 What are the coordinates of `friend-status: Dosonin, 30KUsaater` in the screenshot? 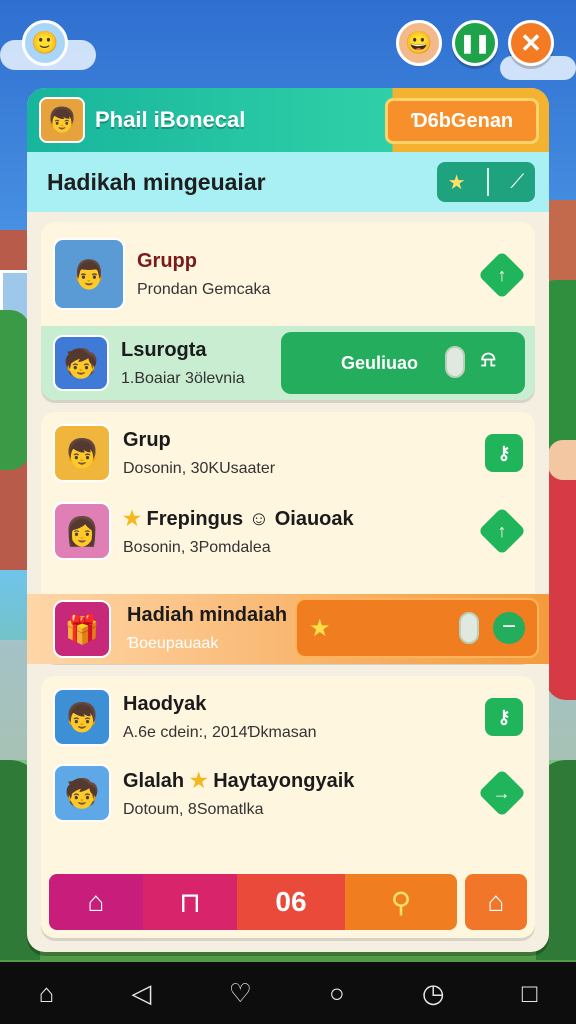 It's located at (199, 468).